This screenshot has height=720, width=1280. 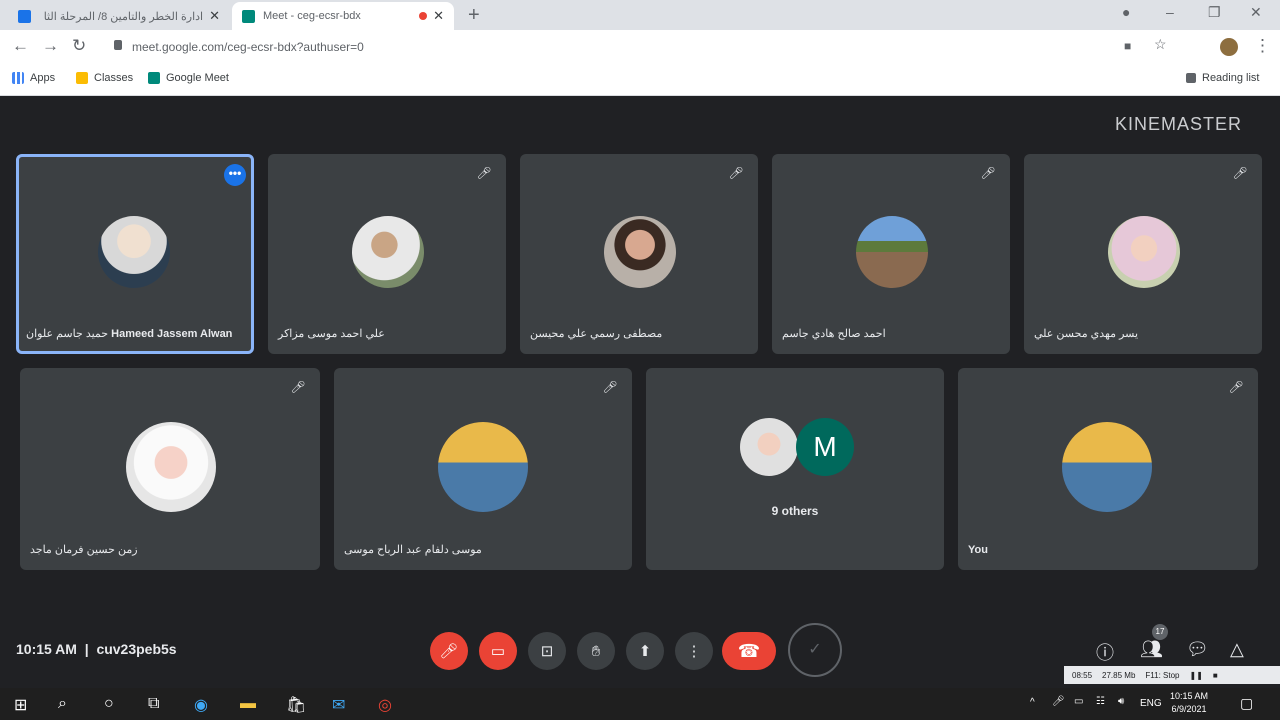 I want to click on apps-grid-icon, so click(x=18, y=78).